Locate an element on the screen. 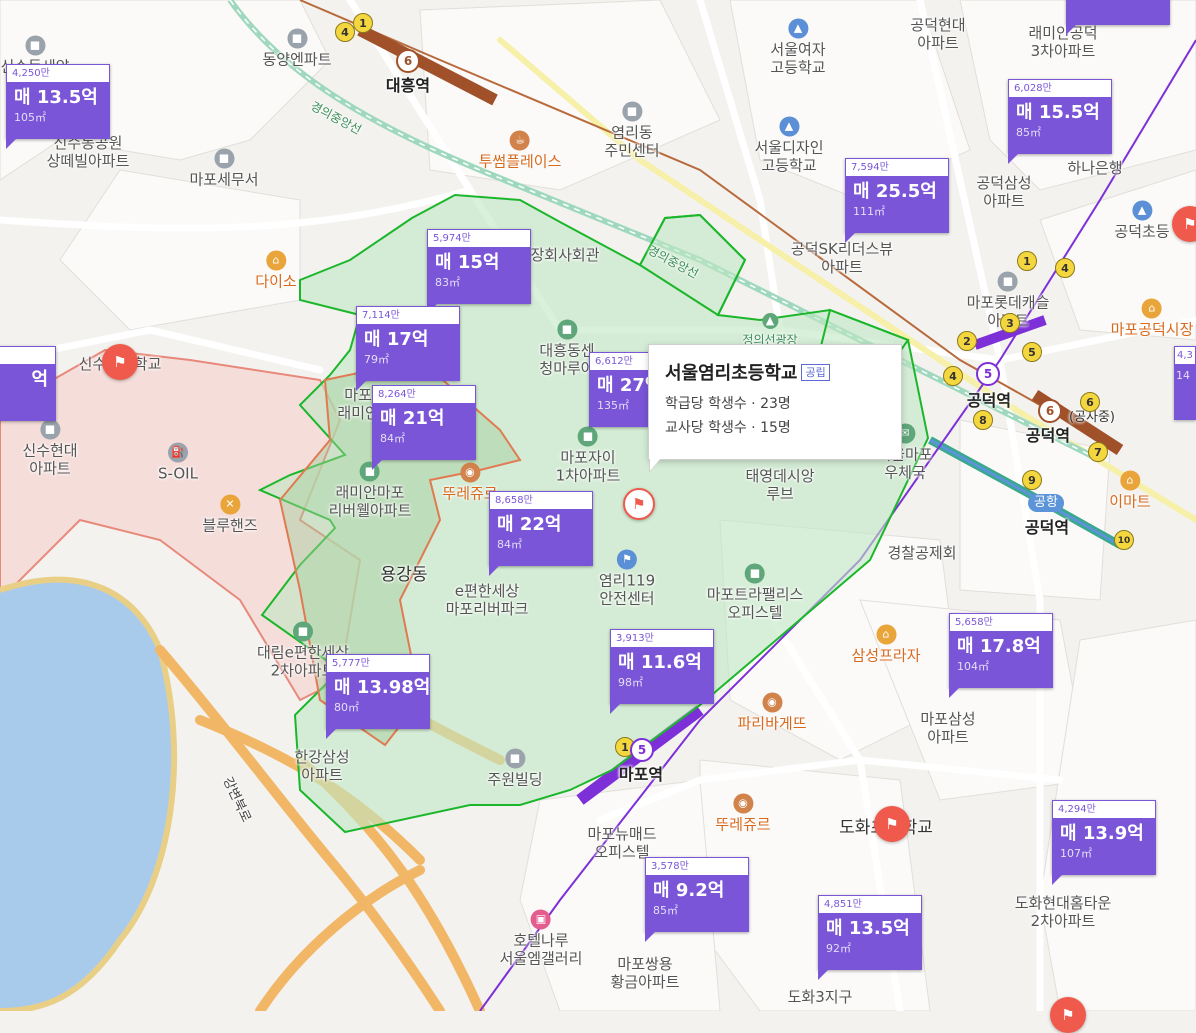 This screenshot has height=1033, width=1196. place-label: ■ 대흥동센 청마루아 is located at coordinates (567, 348).